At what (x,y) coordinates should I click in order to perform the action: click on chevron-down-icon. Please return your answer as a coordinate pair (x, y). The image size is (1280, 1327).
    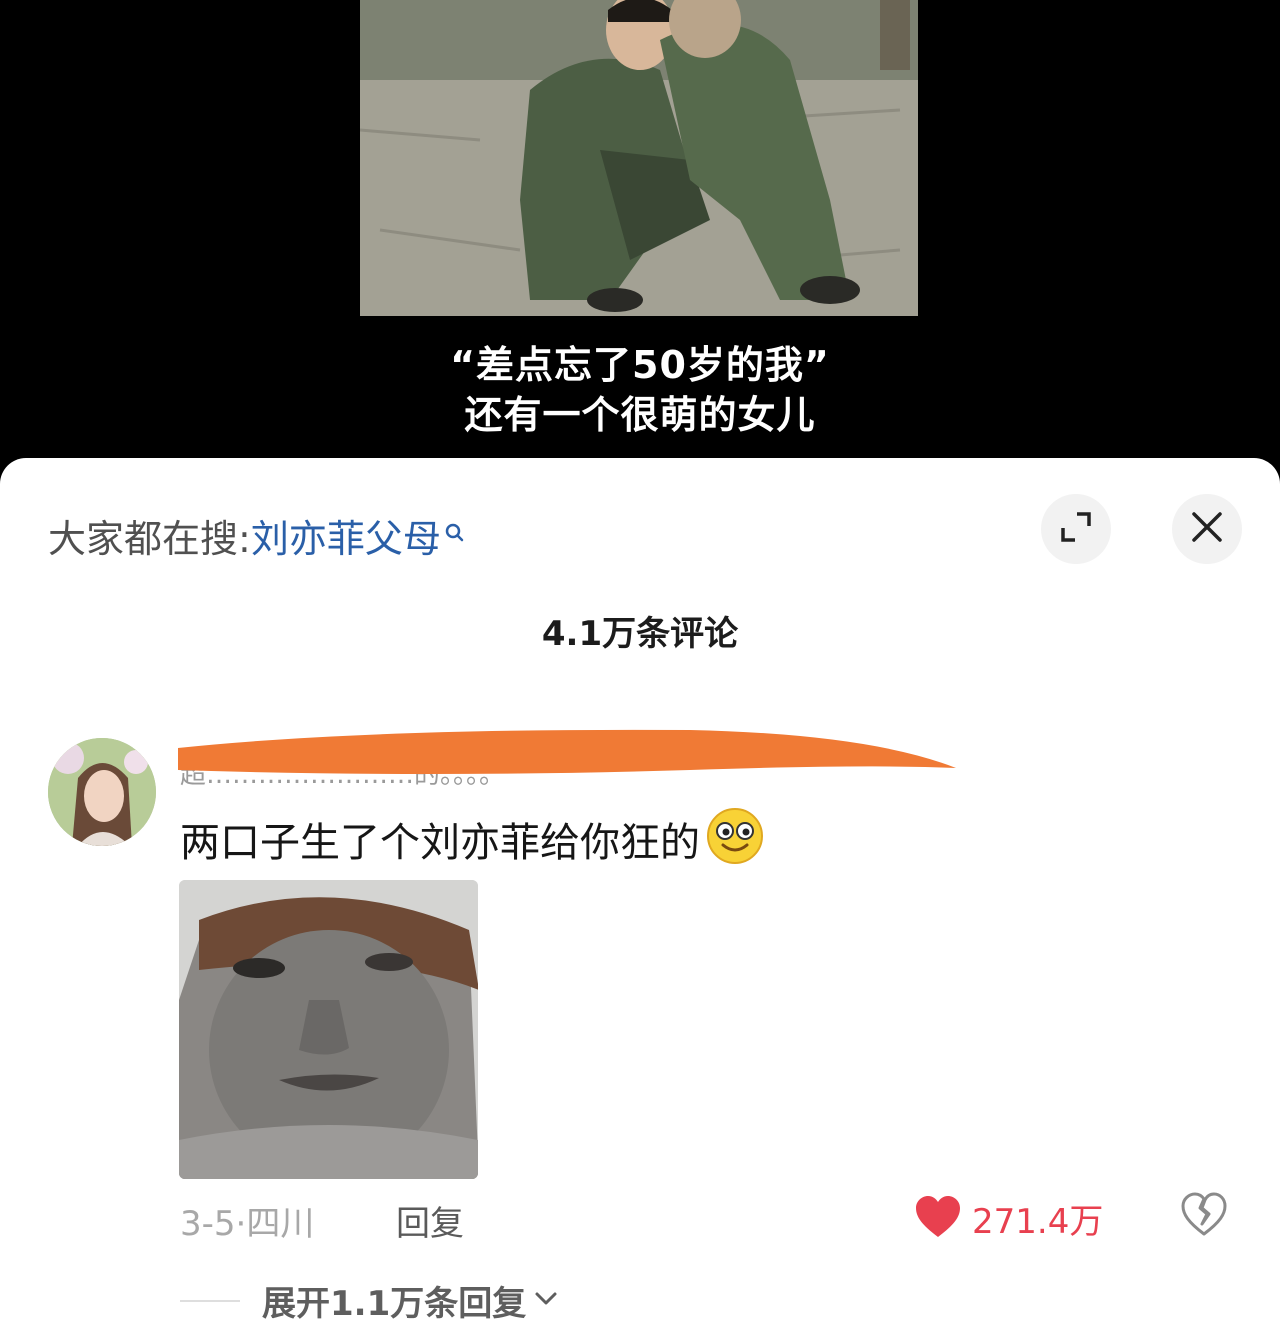
    Looking at the image, I should click on (546, 1301).